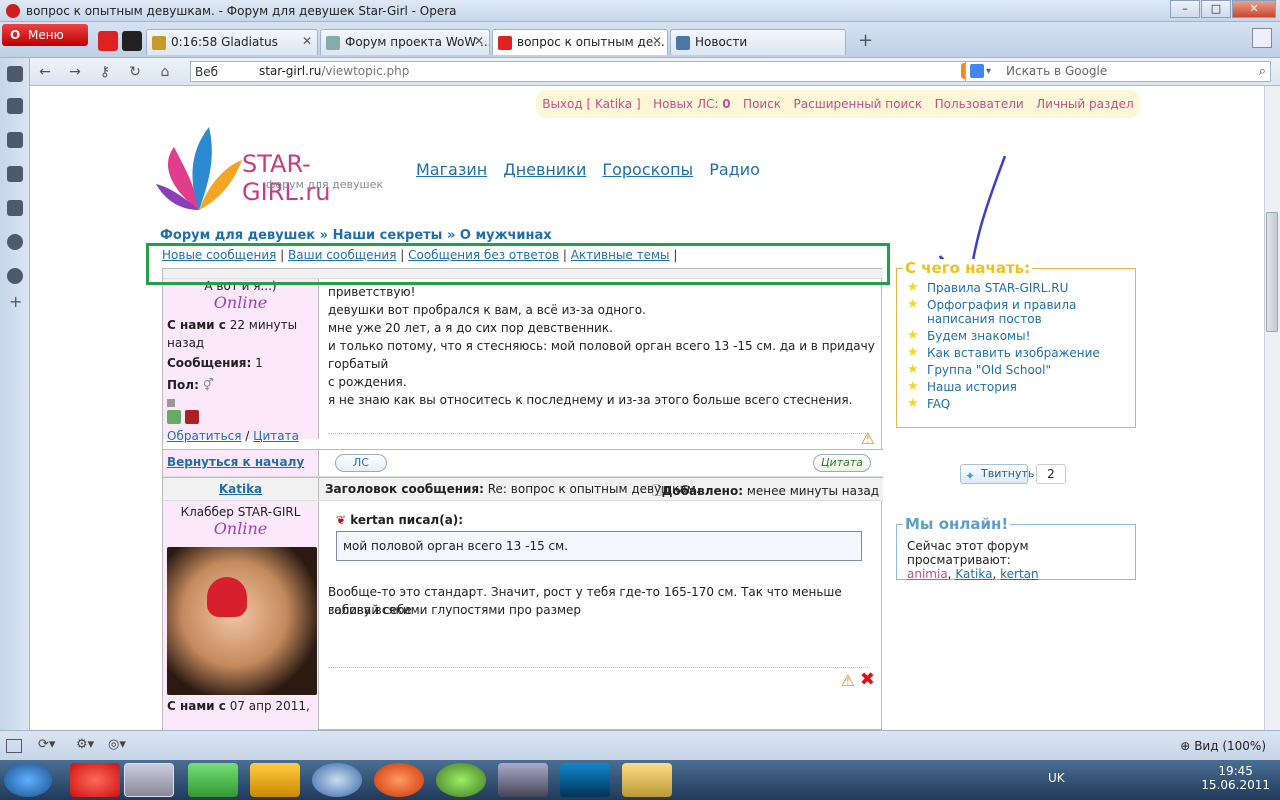 This screenshot has height=800, width=1280. Describe the element at coordinates (95, 780) in the screenshot. I see `taskbar-heart-app-icon` at that location.